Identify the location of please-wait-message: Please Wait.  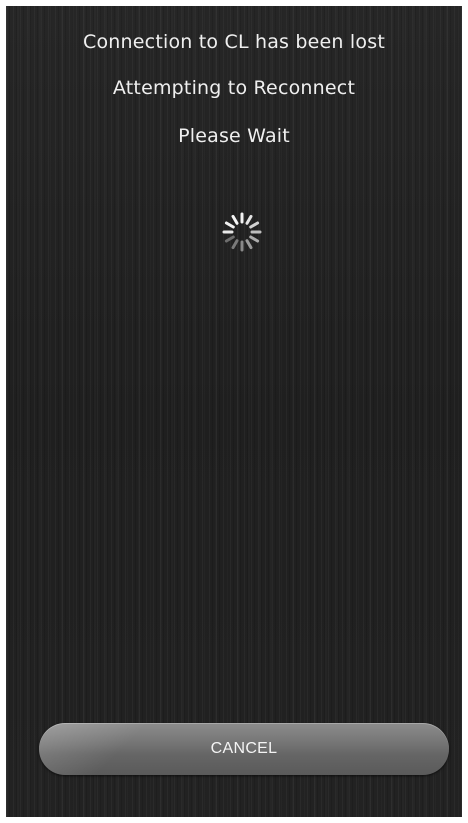
(234, 136).